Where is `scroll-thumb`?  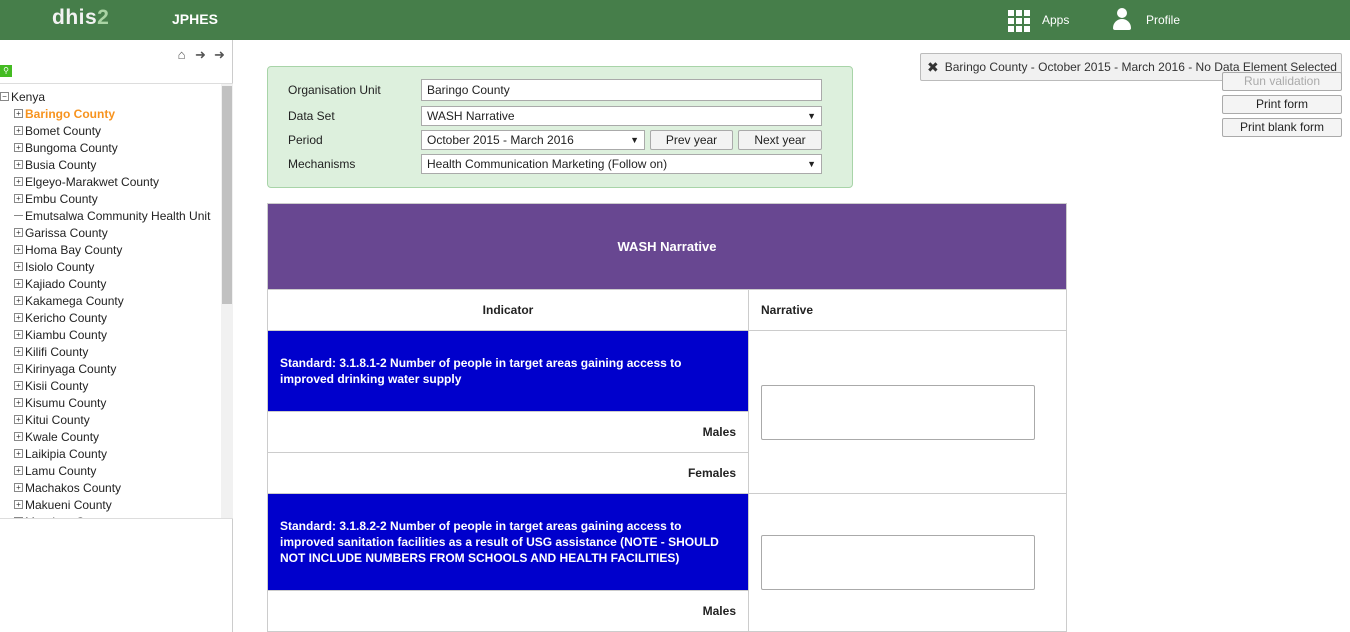 scroll-thumb is located at coordinates (227, 195).